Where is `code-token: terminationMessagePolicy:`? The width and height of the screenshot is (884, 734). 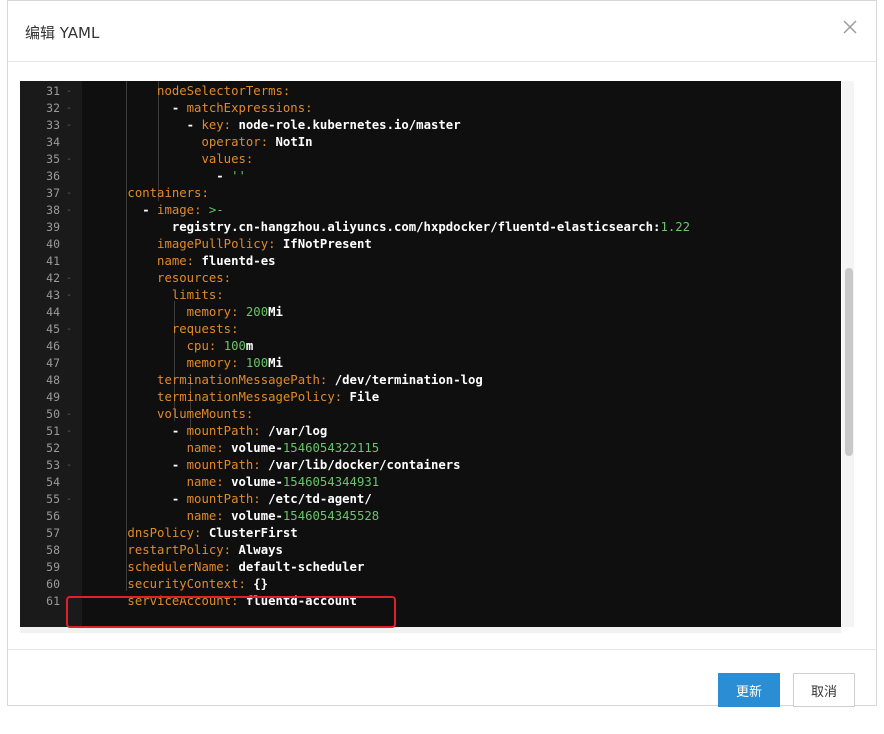
code-token: terminationMessagePolicy: is located at coordinates (253, 397).